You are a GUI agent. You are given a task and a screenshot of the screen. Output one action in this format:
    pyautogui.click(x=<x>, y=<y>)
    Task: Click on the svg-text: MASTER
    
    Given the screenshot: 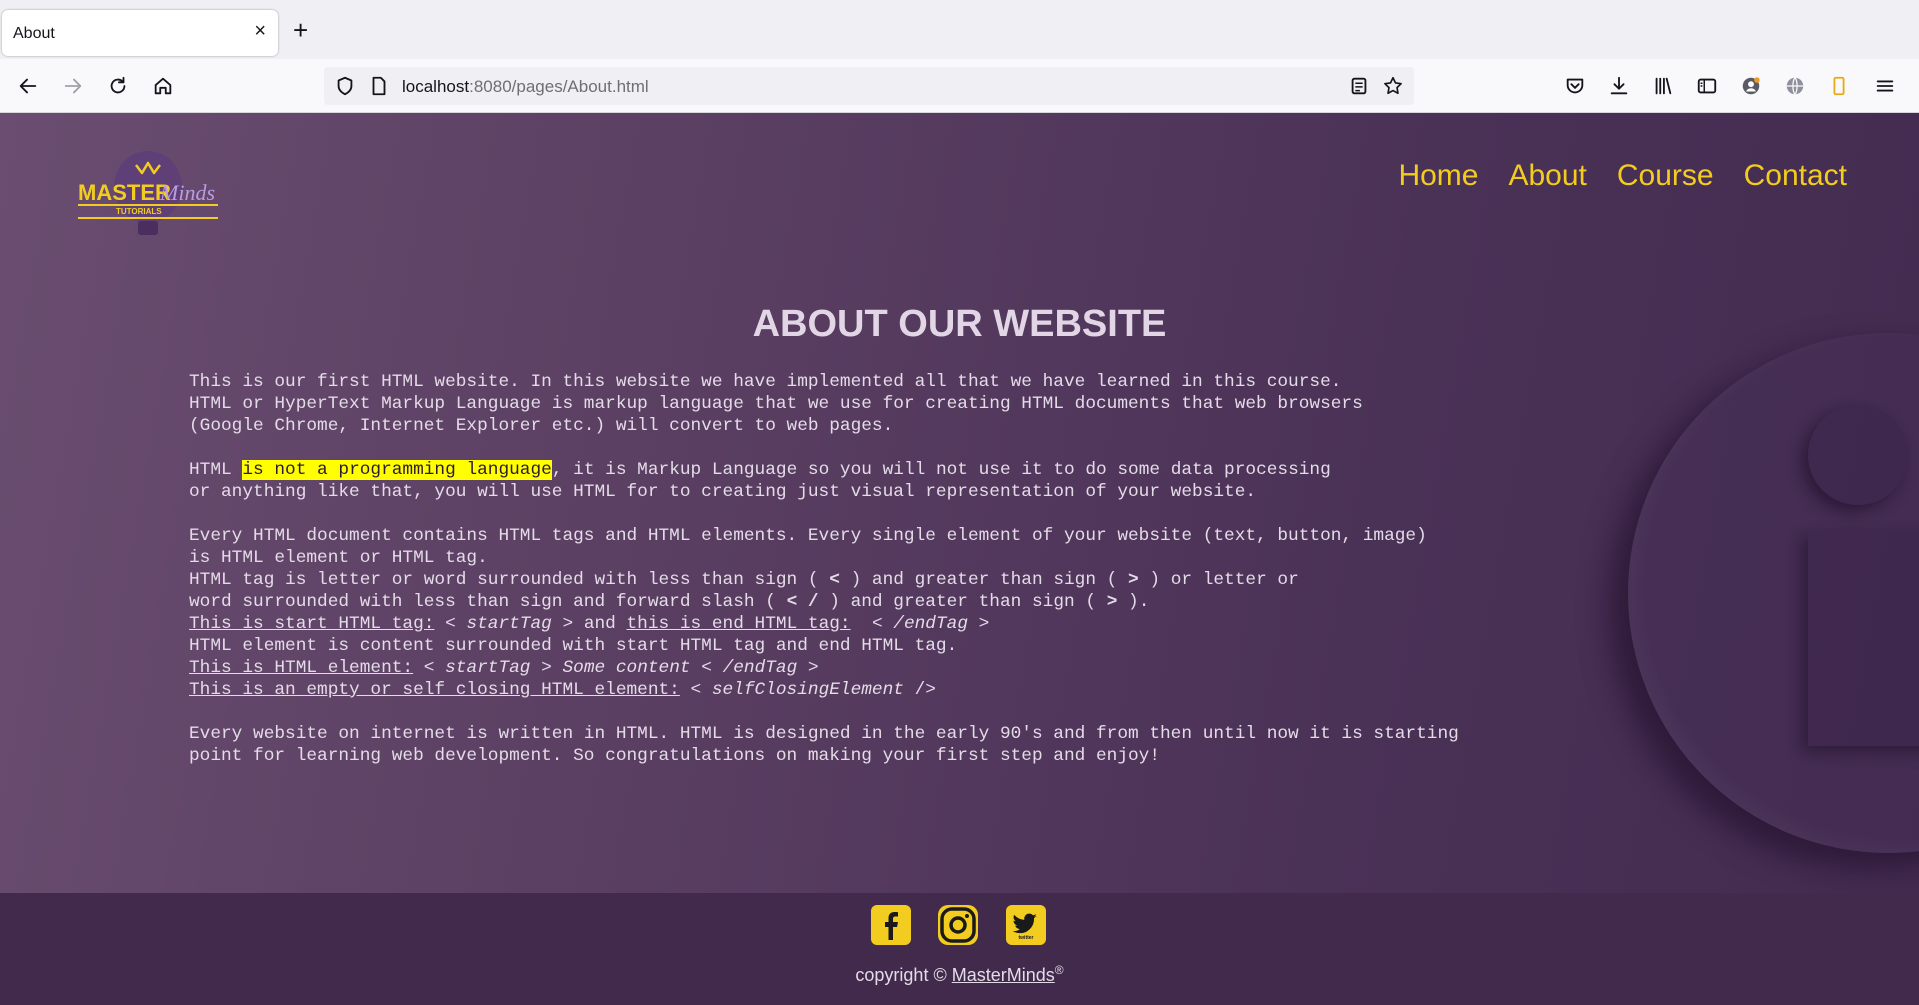 What is the action you would take?
    pyautogui.click(x=124, y=192)
    